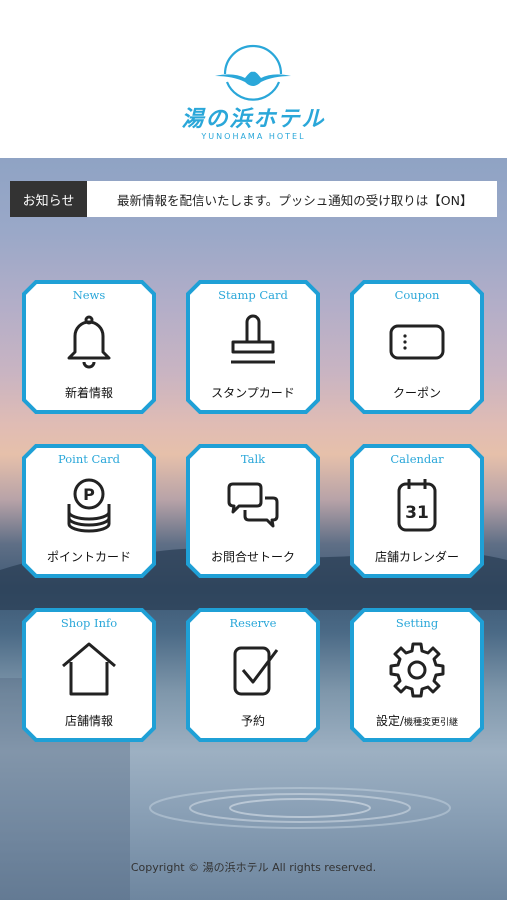 Image resolution: width=507 pixels, height=900 pixels. What do you see at coordinates (417, 721) in the screenshot?
I see `tile-label-jp: 設定/機種変更引継` at bounding box center [417, 721].